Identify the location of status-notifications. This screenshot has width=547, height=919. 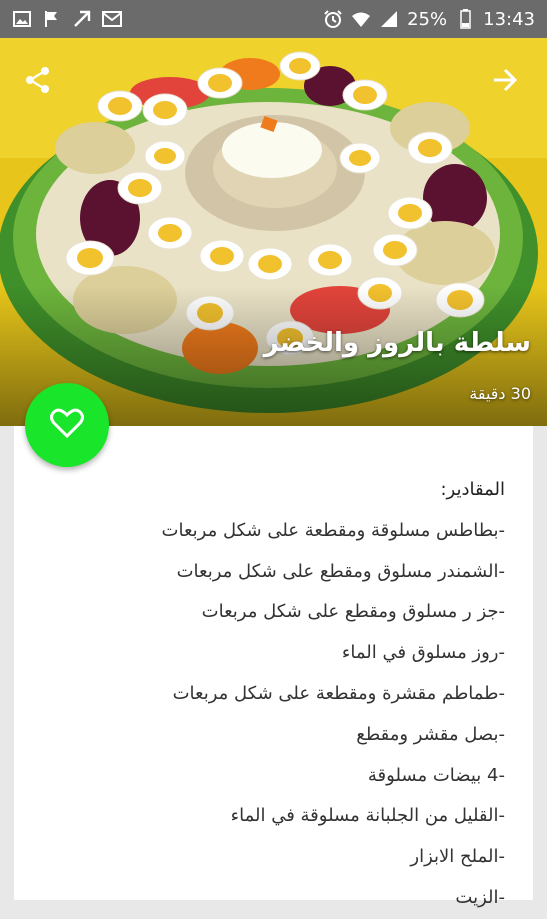
(67, 19).